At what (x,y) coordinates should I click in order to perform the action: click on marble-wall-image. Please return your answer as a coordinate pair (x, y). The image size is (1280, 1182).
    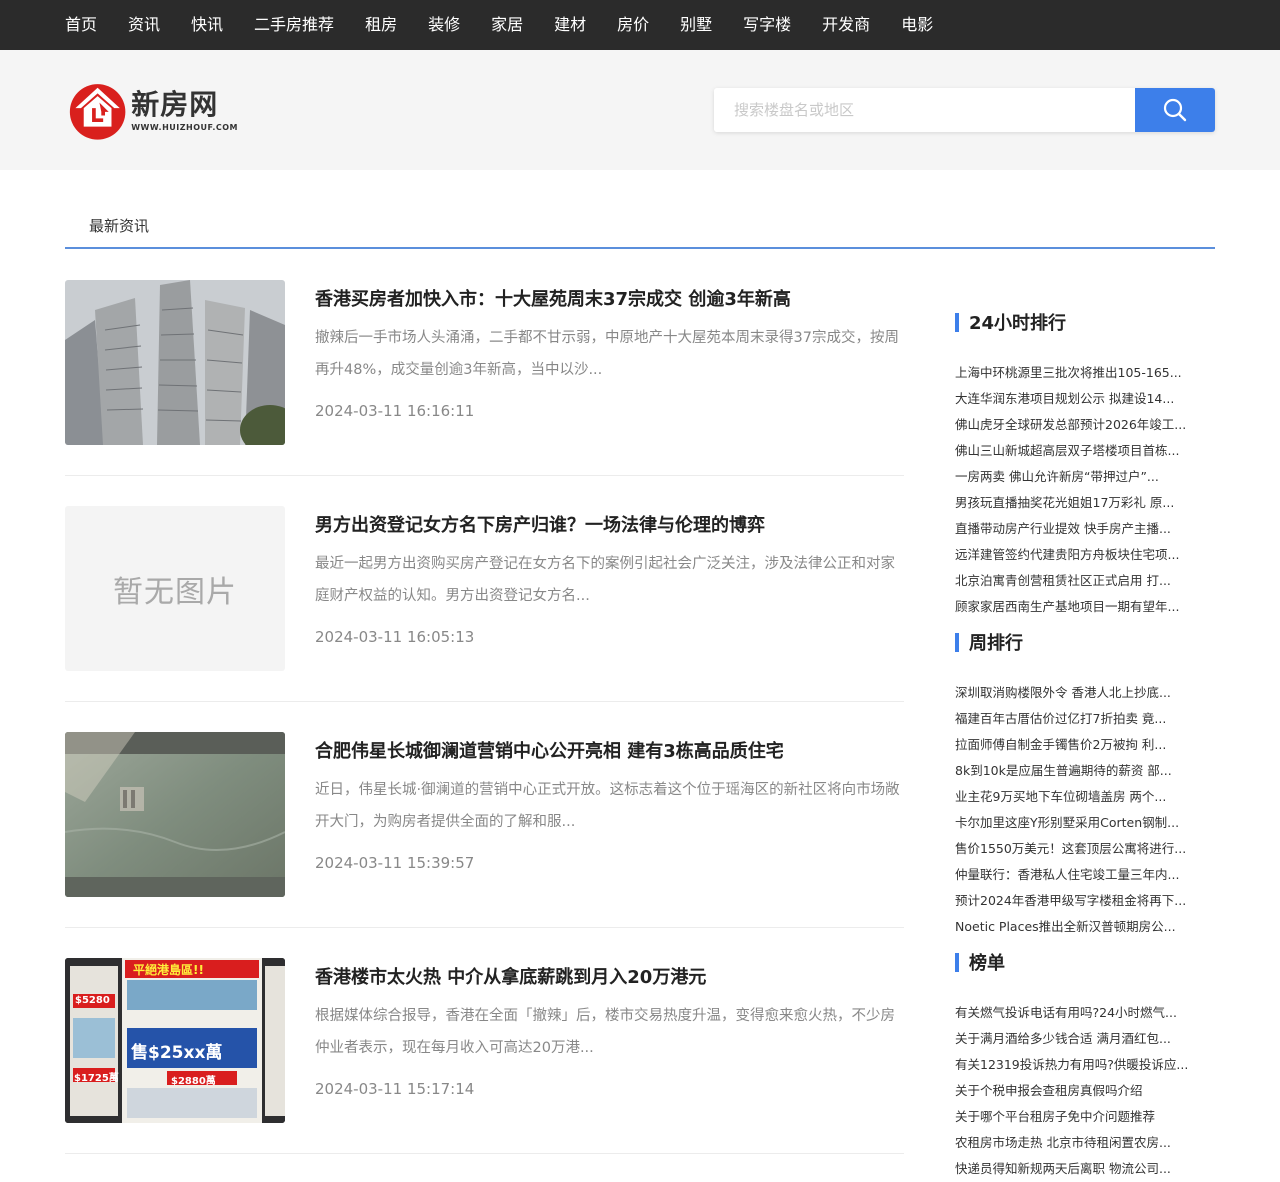
    Looking at the image, I should click on (175, 814).